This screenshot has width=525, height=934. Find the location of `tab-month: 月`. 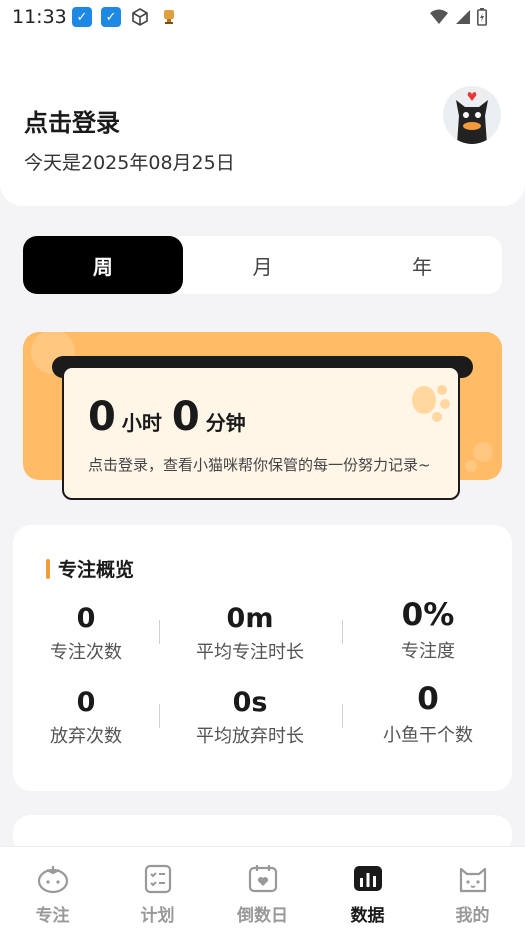

tab-month: 月 is located at coordinates (263, 265).